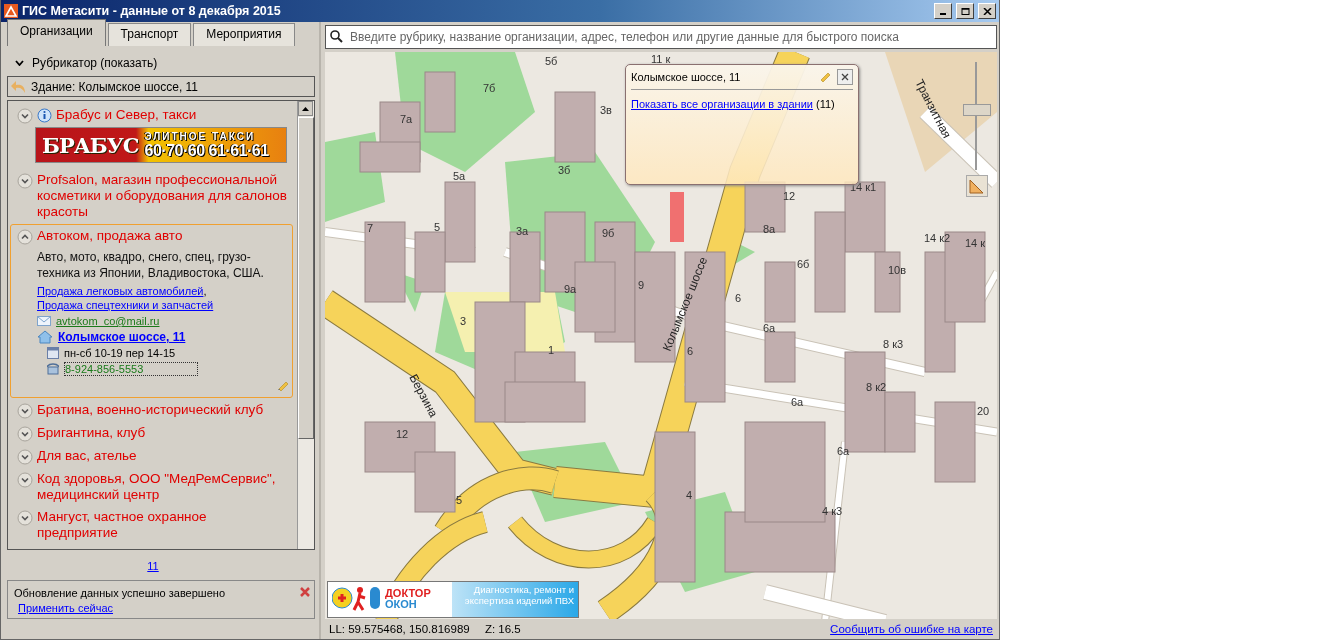 The width and height of the screenshot is (1340, 640). Describe the element at coordinates (976, 115) in the screenshot. I see `zoom-slider` at that location.